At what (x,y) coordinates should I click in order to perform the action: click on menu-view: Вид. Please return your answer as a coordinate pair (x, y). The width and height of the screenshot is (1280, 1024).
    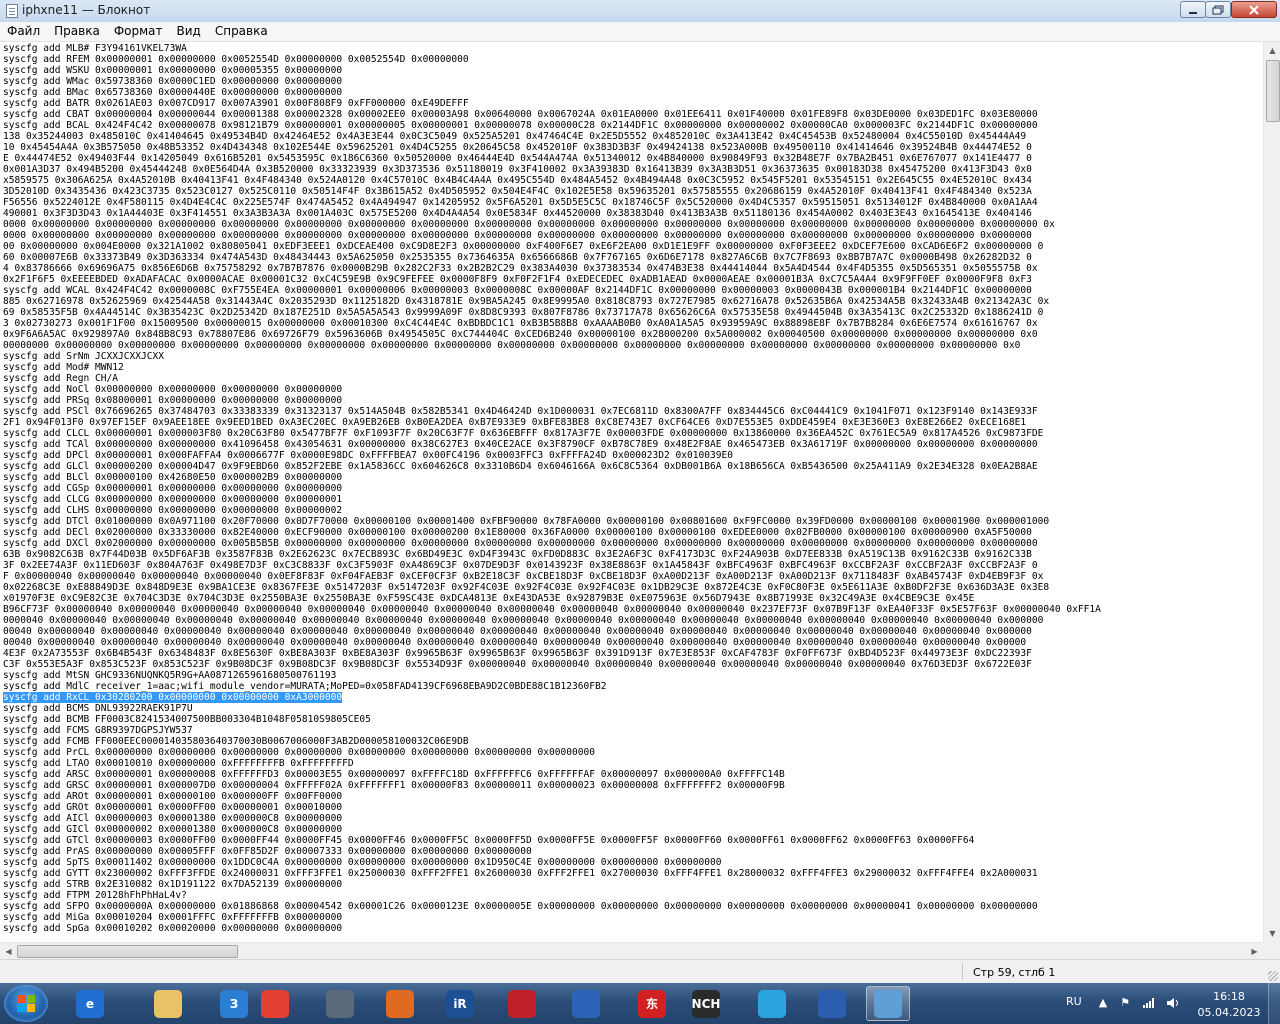
    Looking at the image, I should click on (189, 31).